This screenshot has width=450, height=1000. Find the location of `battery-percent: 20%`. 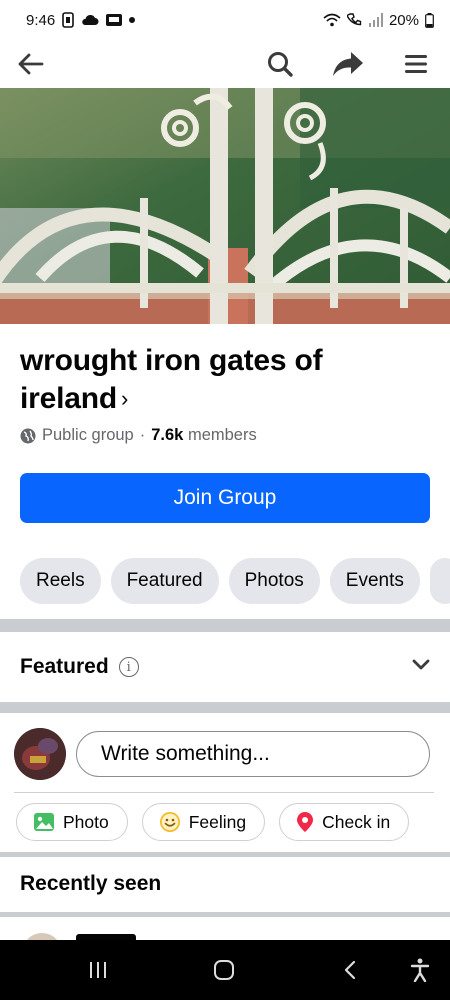

battery-percent: 20% is located at coordinates (403, 20).